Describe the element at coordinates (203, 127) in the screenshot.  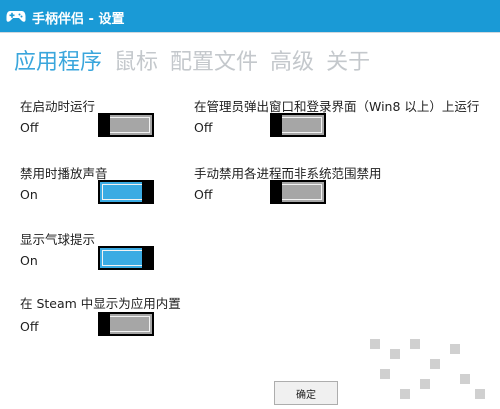
I see `admin-popup-state: Off` at that location.